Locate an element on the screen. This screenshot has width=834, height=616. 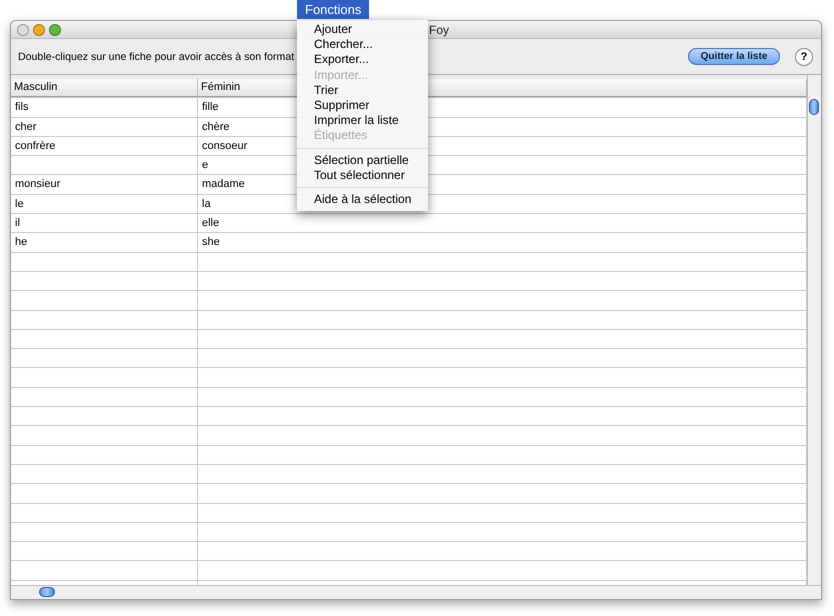
window-title: Foy is located at coordinates (439, 30).